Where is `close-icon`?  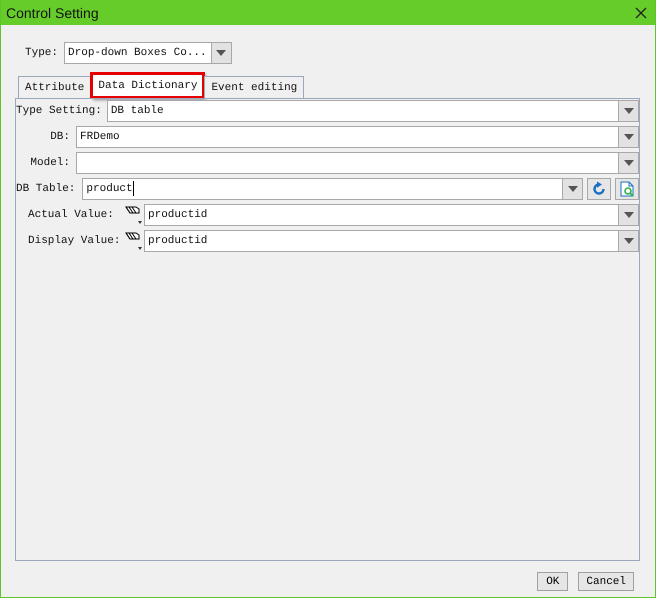
close-icon is located at coordinates (641, 12).